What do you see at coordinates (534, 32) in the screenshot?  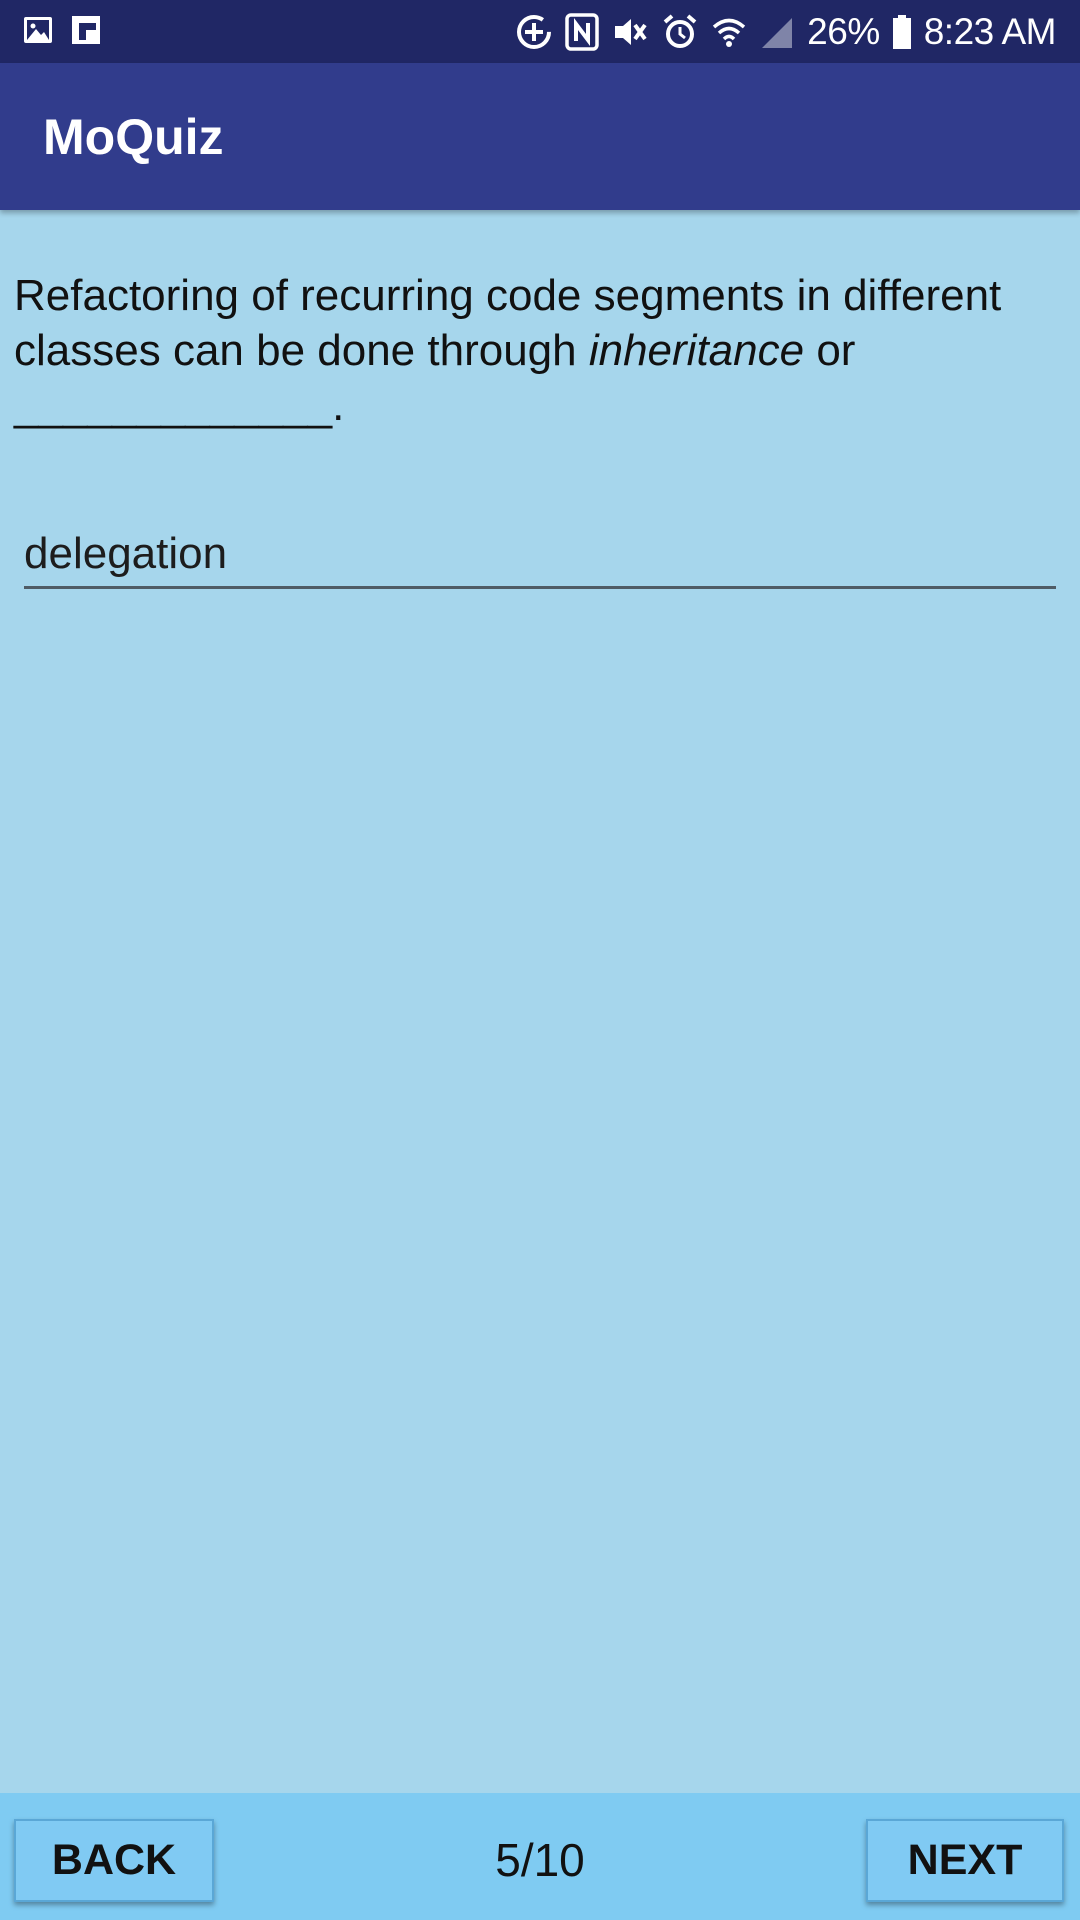 I see `data-saver-icon` at bounding box center [534, 32].